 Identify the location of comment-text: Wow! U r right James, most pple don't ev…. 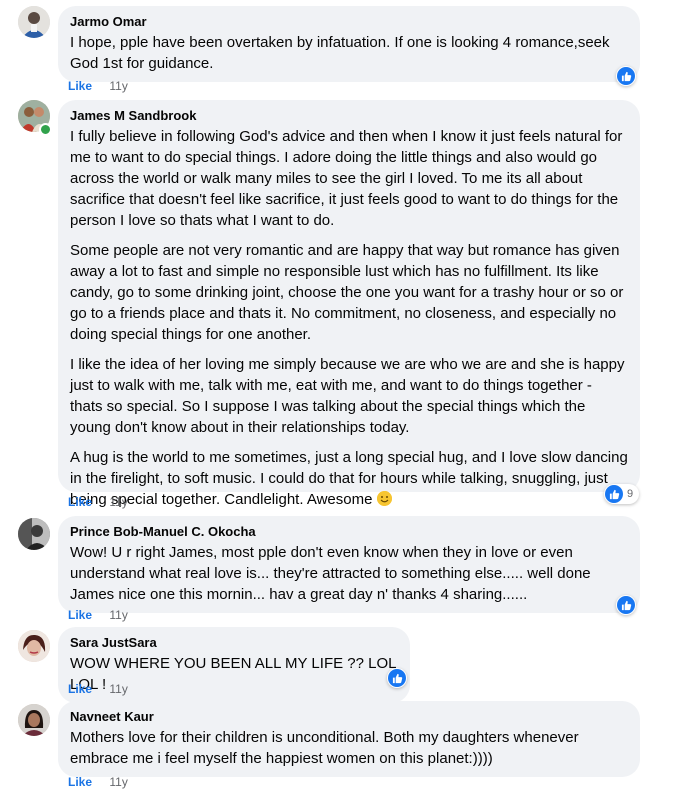
(330, 573).